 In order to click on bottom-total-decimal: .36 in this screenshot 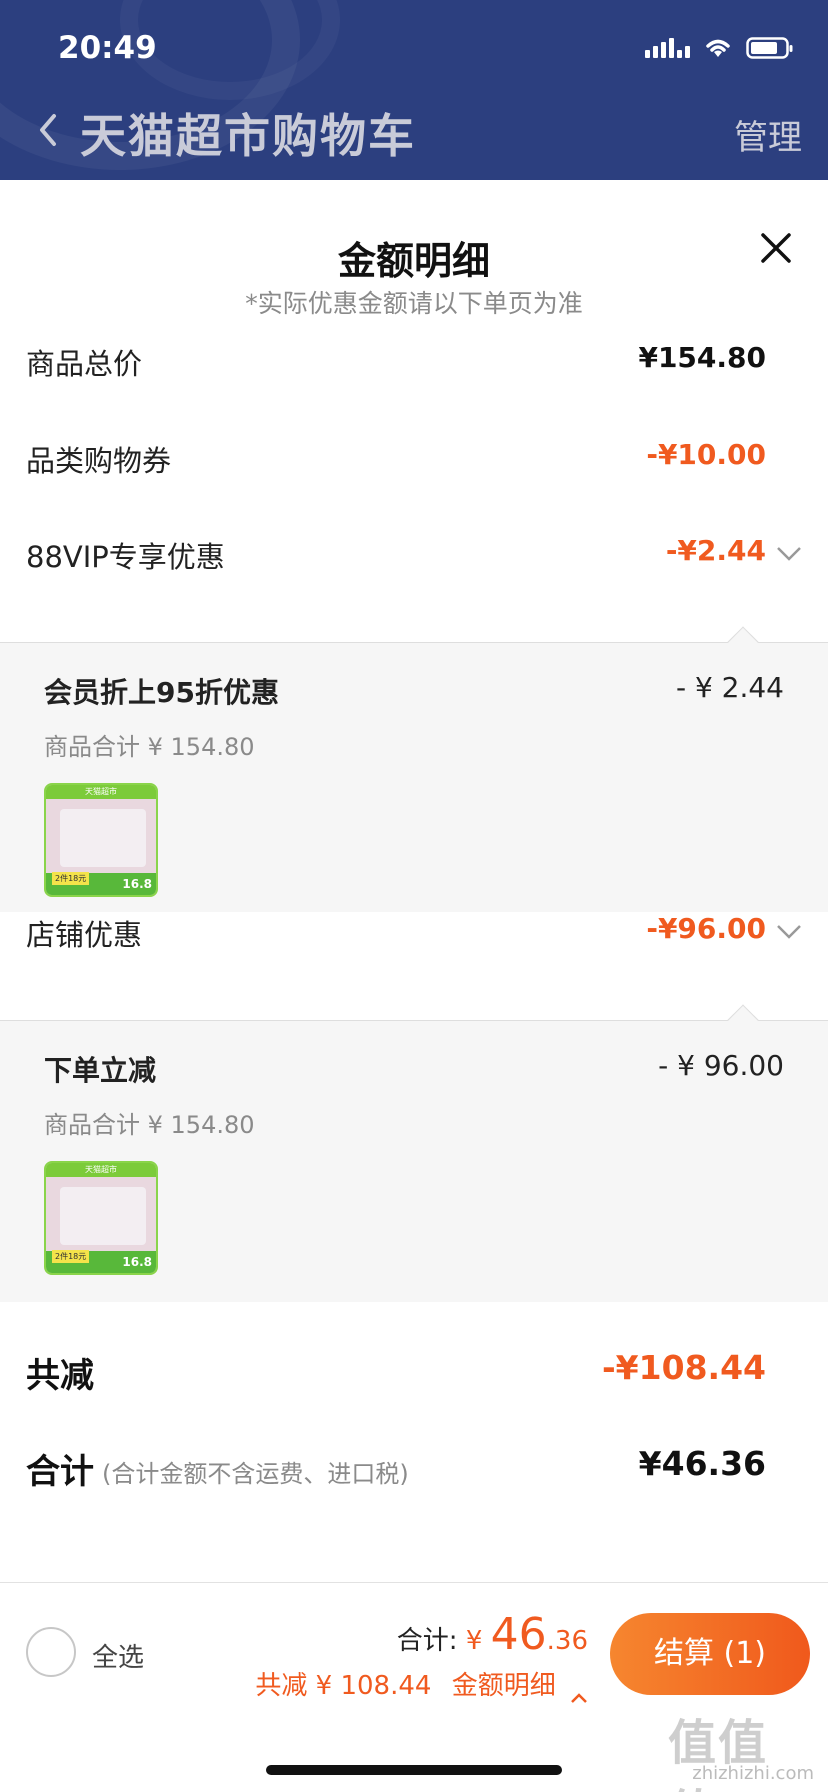, I will do `click(567, 1641)`.